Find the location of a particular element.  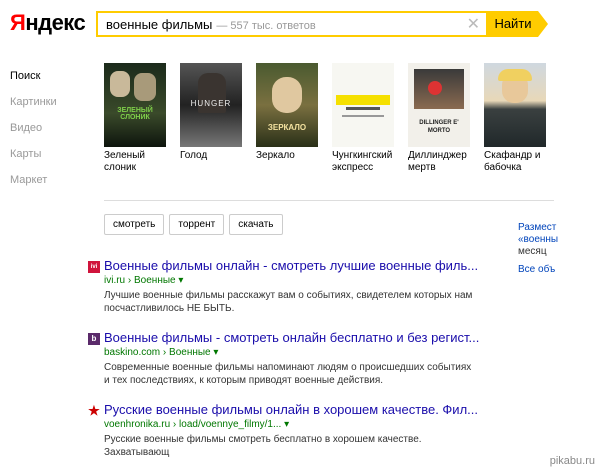

divider is located at coordinates (329, 200).